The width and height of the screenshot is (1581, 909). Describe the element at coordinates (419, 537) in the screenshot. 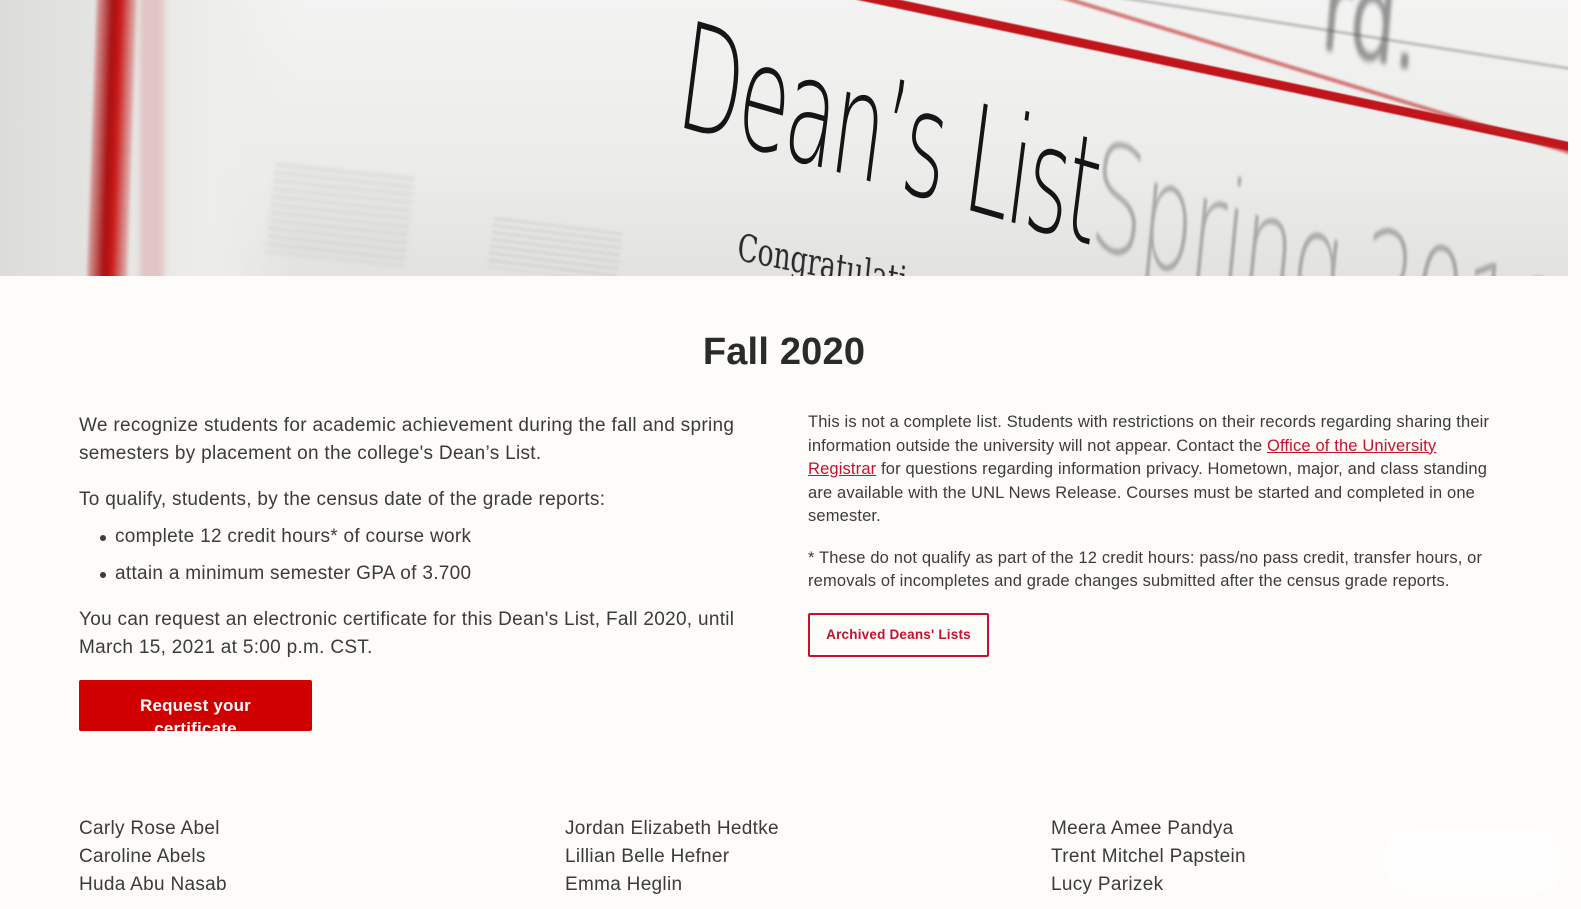

I see `requirement-item: complete 12 credit hours* of course work` at that location.